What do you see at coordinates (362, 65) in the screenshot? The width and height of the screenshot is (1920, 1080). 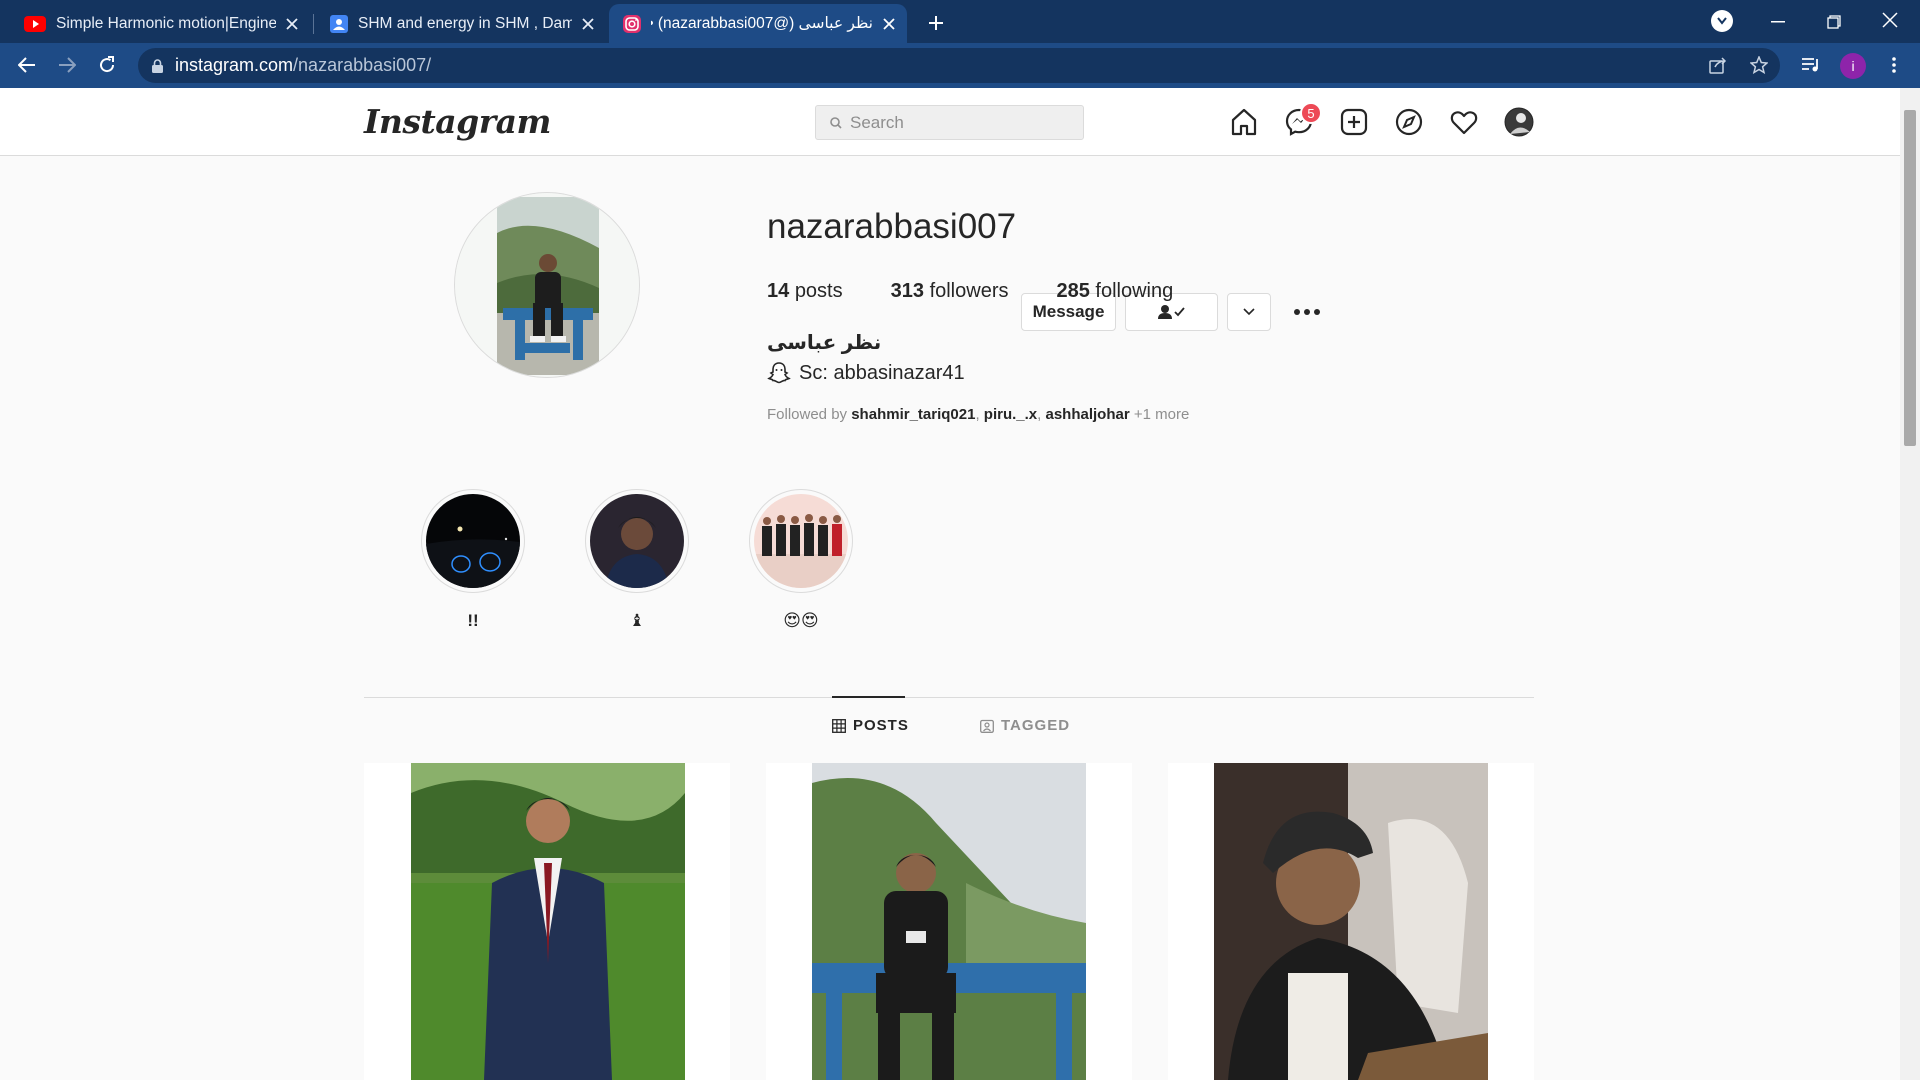 I see `url-path: /nazarabbasi007/` at bounding box center [362, 65].